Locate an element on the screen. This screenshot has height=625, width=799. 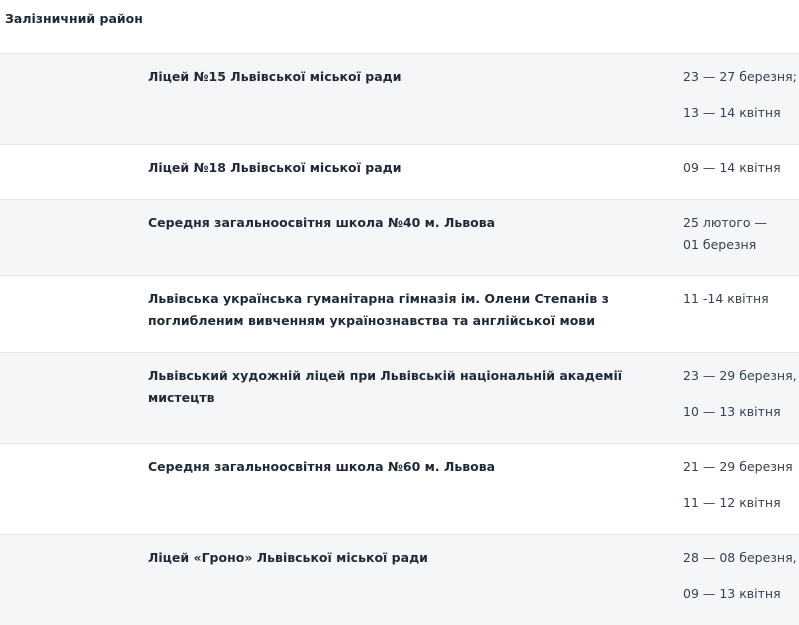
date-range: 09 — 14 квітня is located at coordinates (732, 167).